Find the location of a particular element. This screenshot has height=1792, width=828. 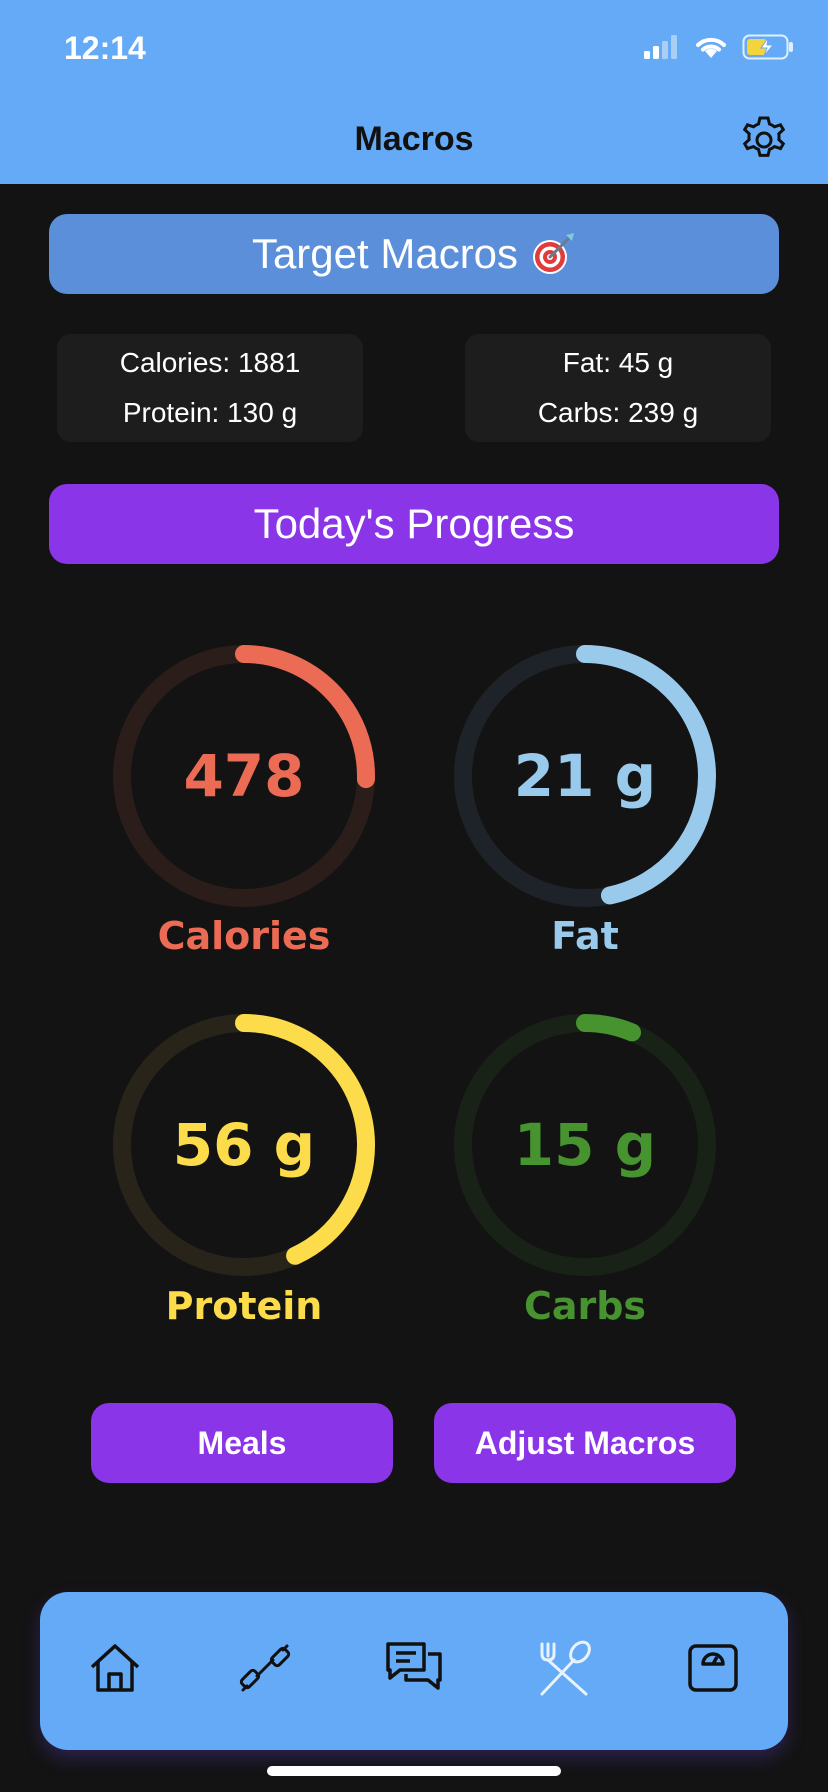

tab-home is located at coordinates (115, 1670).